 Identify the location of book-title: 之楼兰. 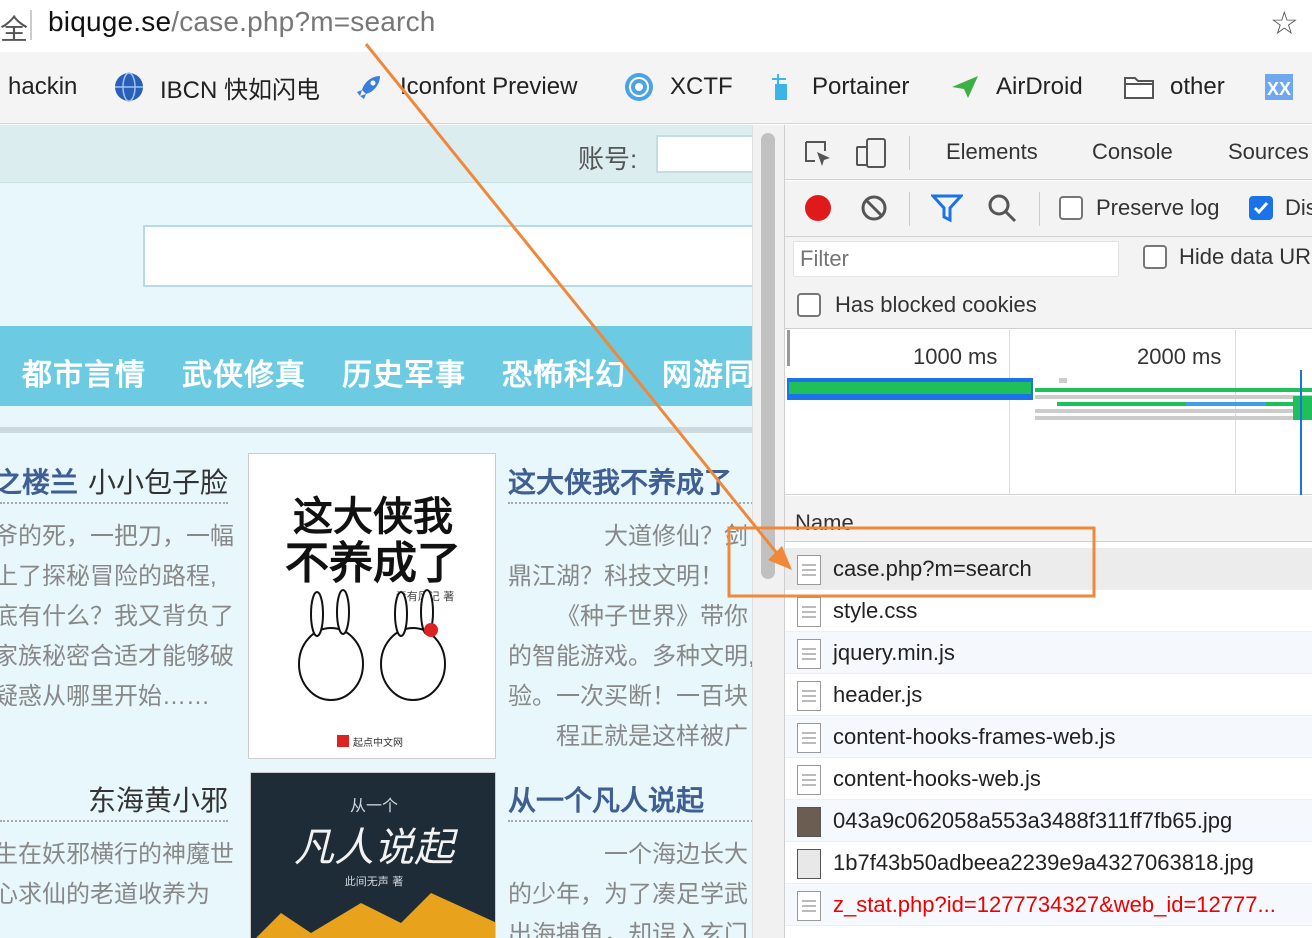
(39, 481).